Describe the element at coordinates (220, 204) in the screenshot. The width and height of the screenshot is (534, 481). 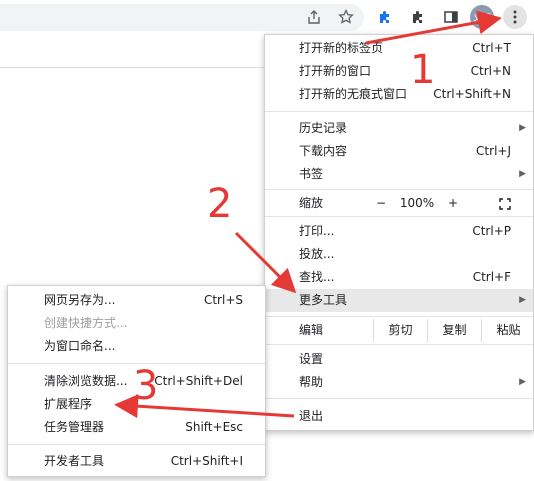
I see `annotation-number-2: 2` at that location.